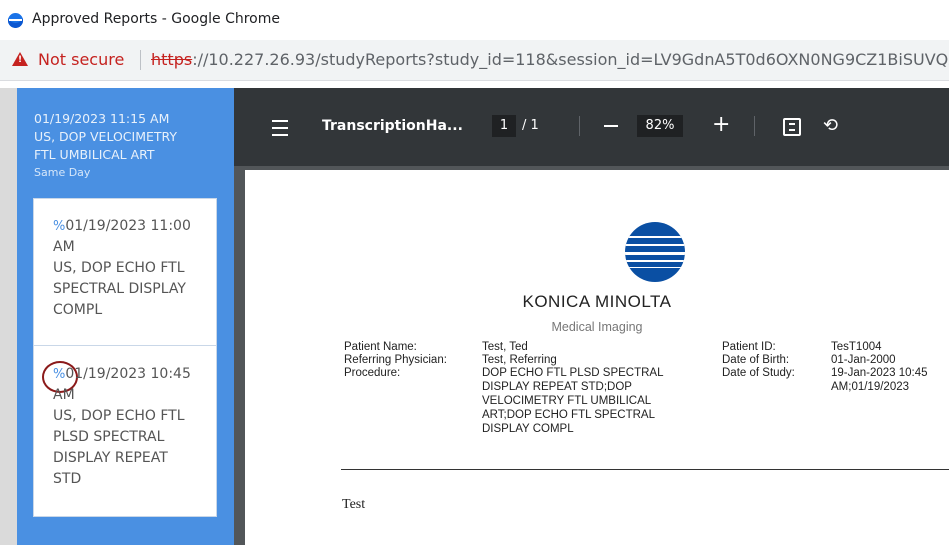 The height and width of the screenshot is (545, 949). What do you see at coordinates (67, 479) in the screenshot?
I see `report-card-line: STD` at bounding box center [67, 479].